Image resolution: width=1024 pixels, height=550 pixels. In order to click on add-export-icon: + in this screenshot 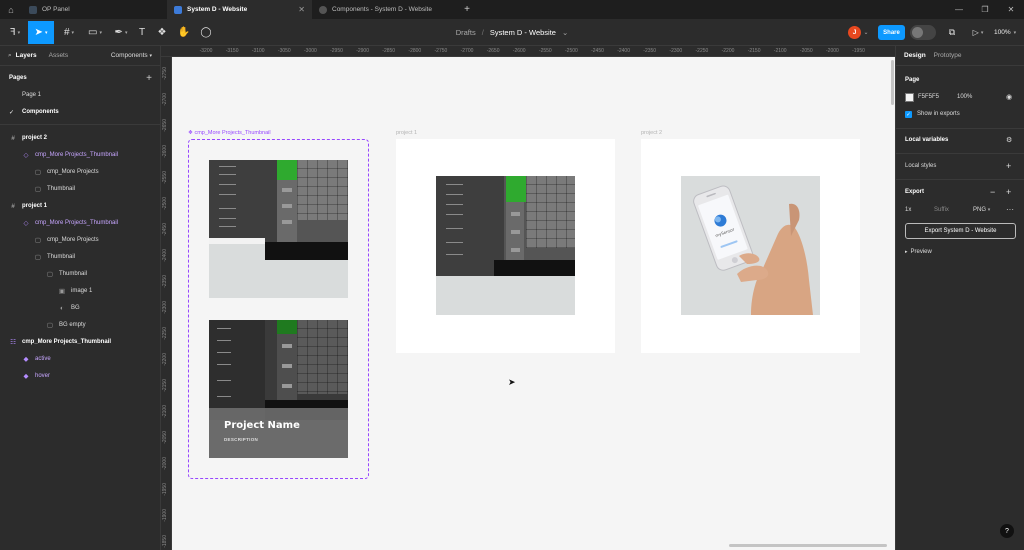, I will do `click(1008, 192)`.